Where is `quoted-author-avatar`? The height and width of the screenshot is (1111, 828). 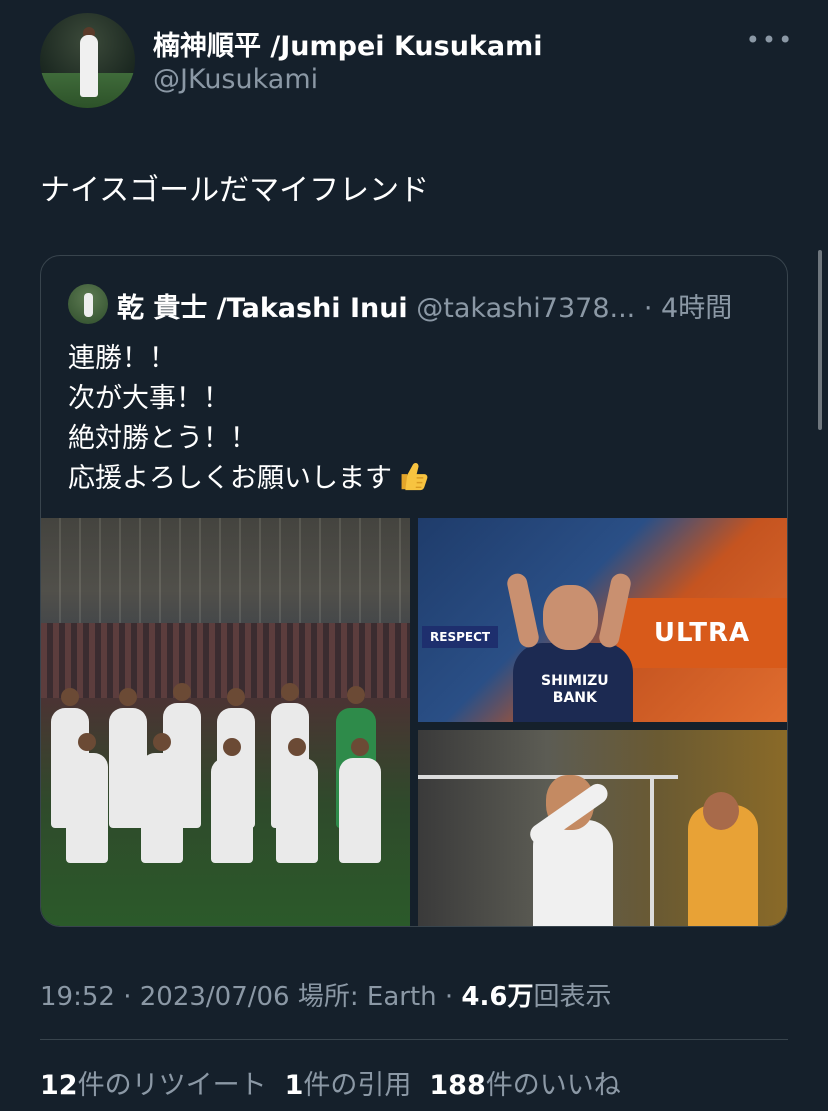
quoted-author-avatar is located at coordinates (88, 304).